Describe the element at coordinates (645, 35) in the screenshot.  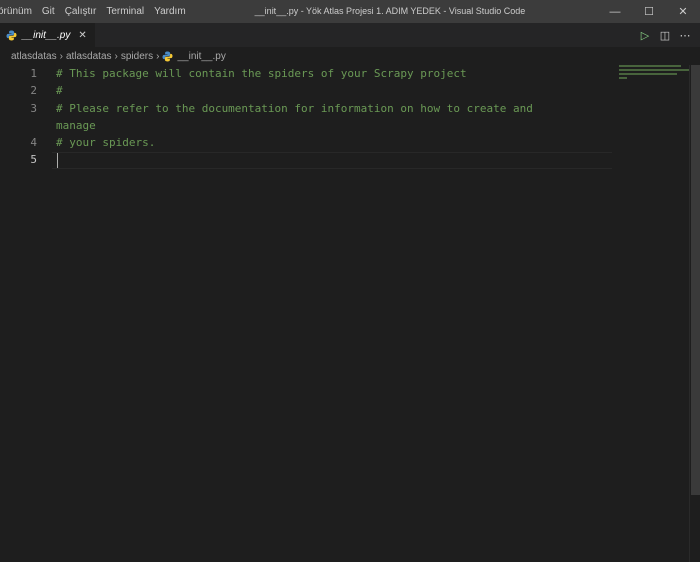
I see `run-icon: ▷` at that location.